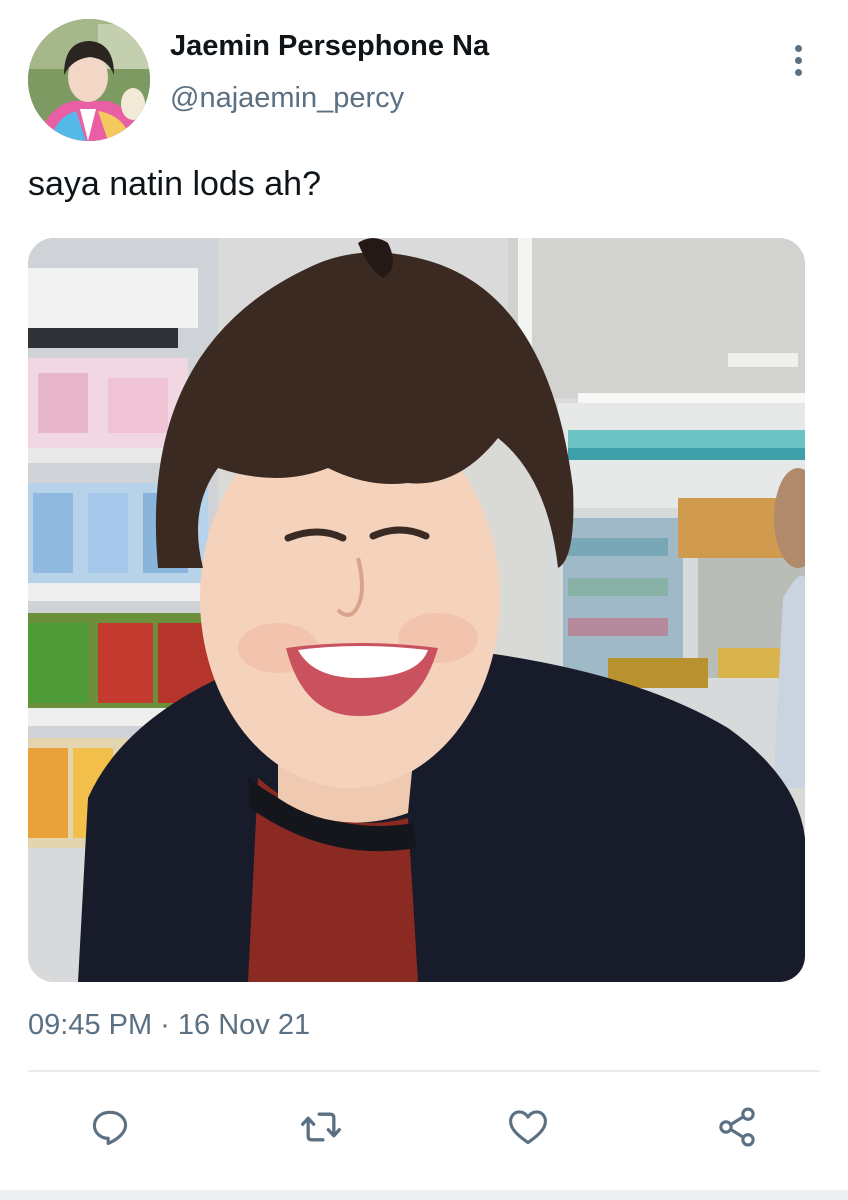  I want to click on like-button, so click(528, 1127).